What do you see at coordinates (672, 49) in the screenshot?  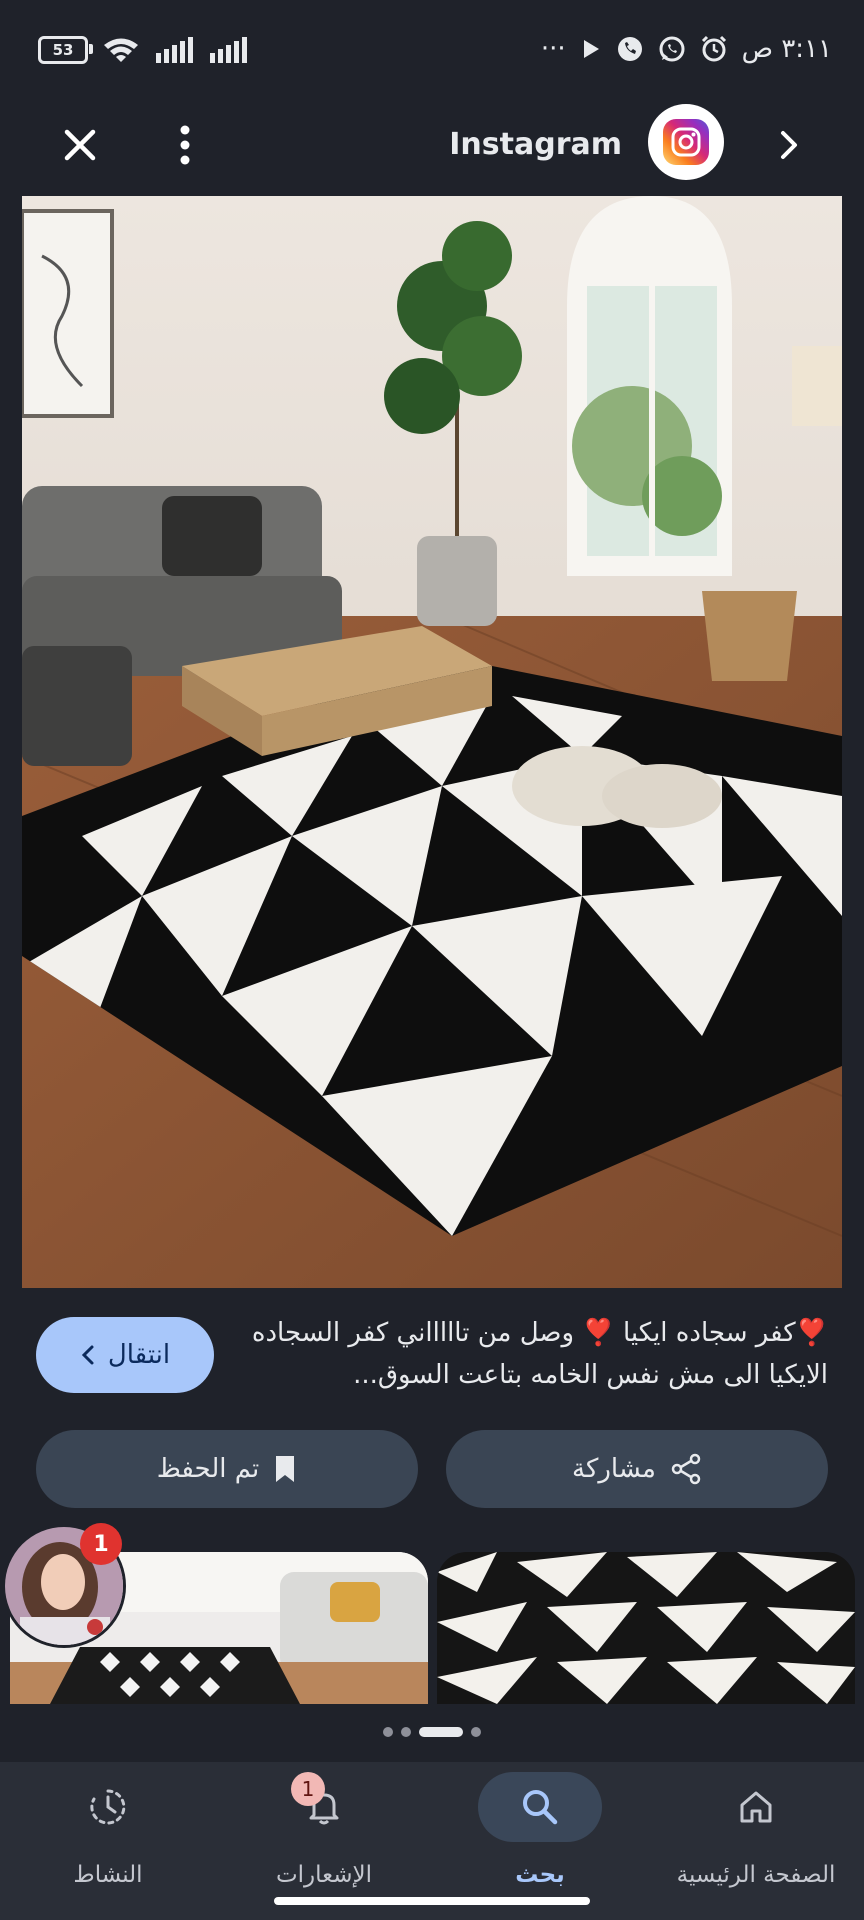 I see `whatsapp-icon` at bounding box center [672, 49].